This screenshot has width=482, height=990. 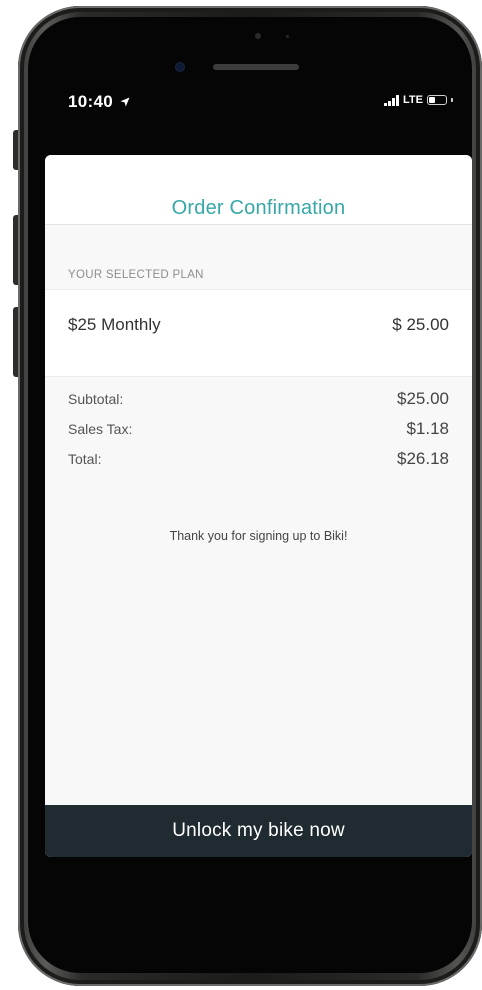 I want to click on proximity-sensor, so click(x=258, y=36).